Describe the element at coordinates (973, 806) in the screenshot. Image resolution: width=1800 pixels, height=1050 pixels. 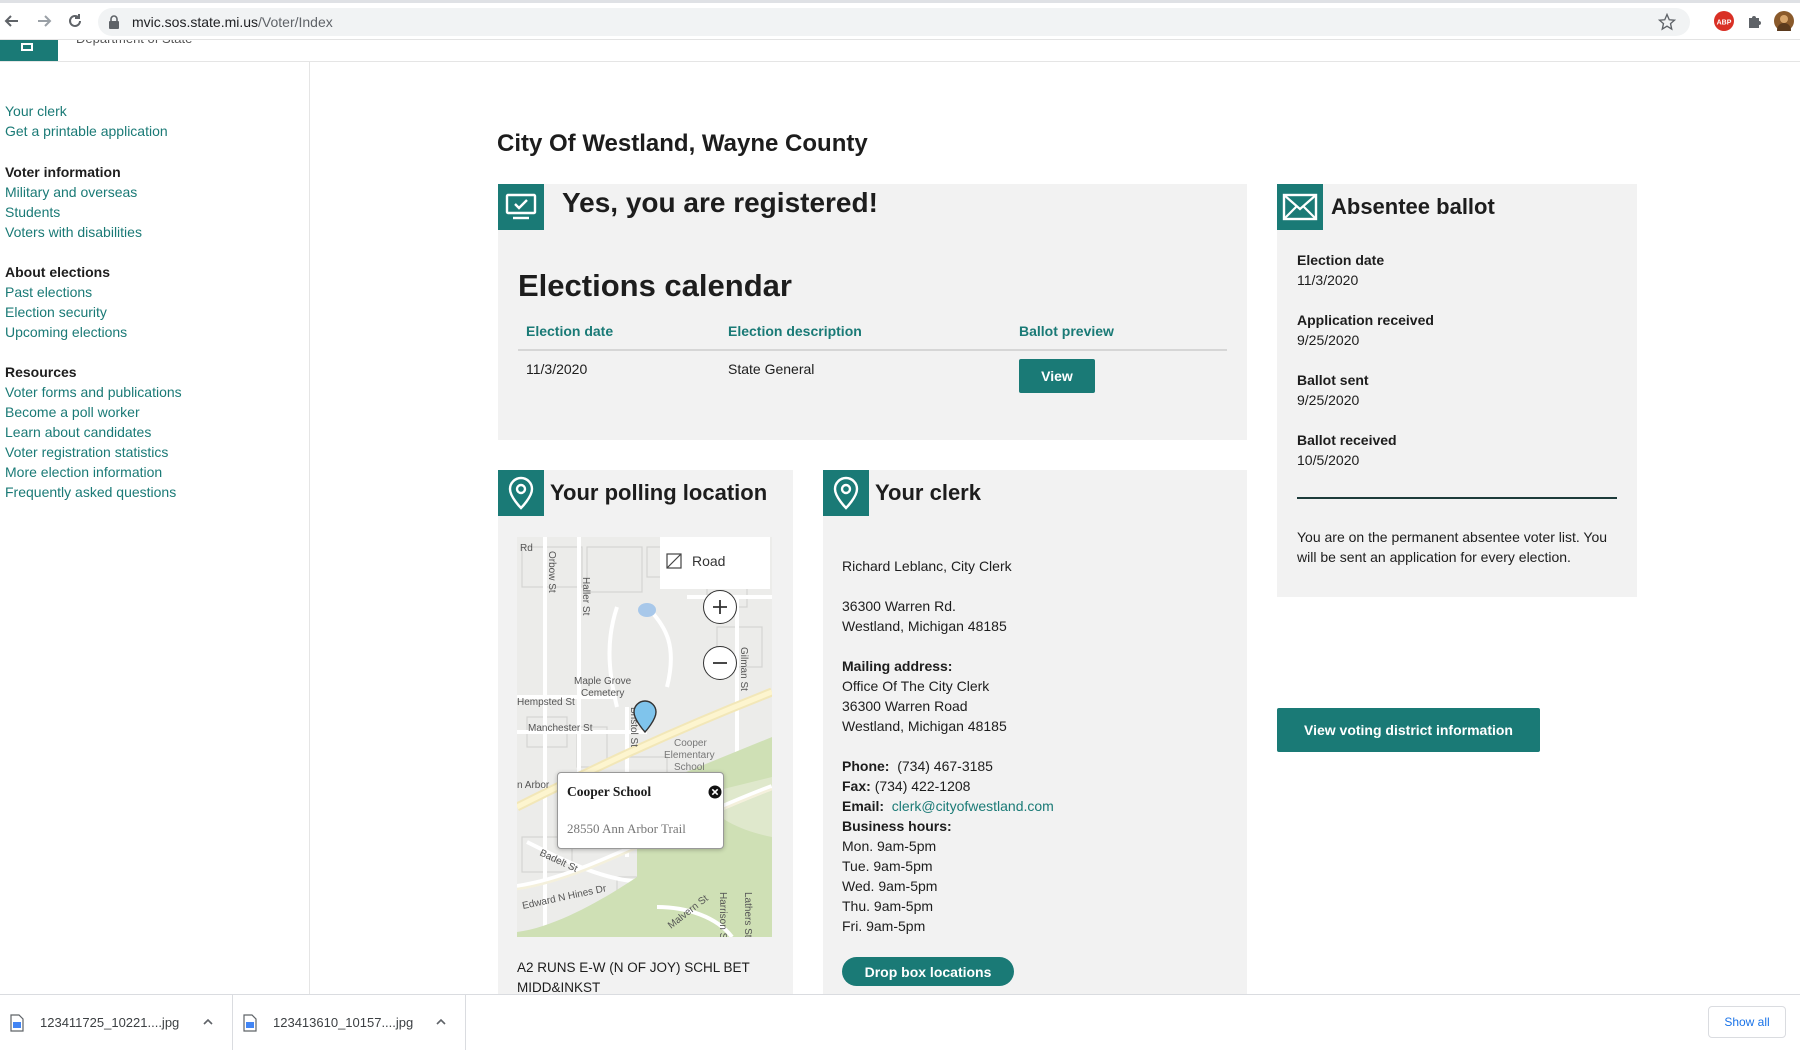
I see `clerk-email-link: clerk@cityofwestland.com` at that location.